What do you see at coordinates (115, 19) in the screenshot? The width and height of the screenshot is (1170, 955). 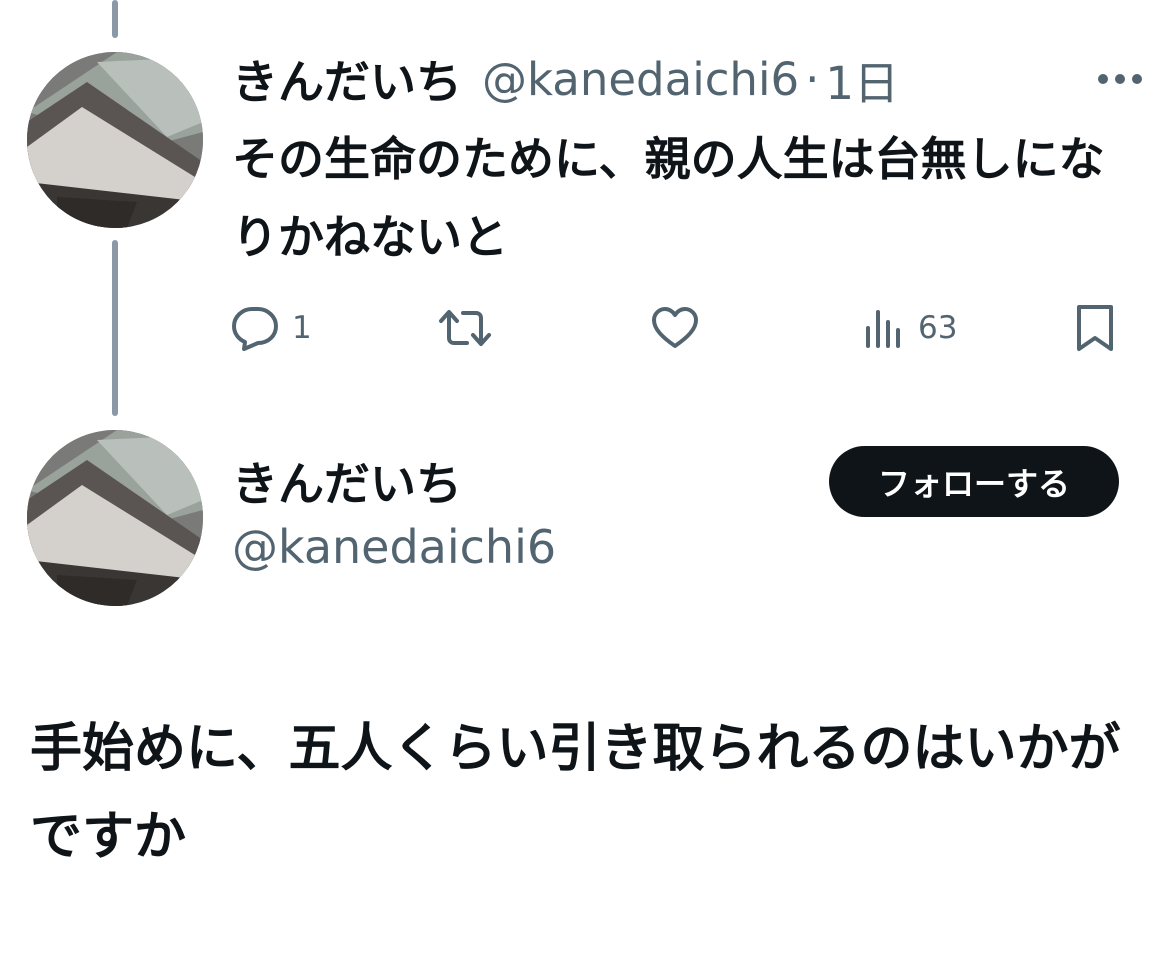 I see `thread-connector-top` at bounding box center [115, 19].